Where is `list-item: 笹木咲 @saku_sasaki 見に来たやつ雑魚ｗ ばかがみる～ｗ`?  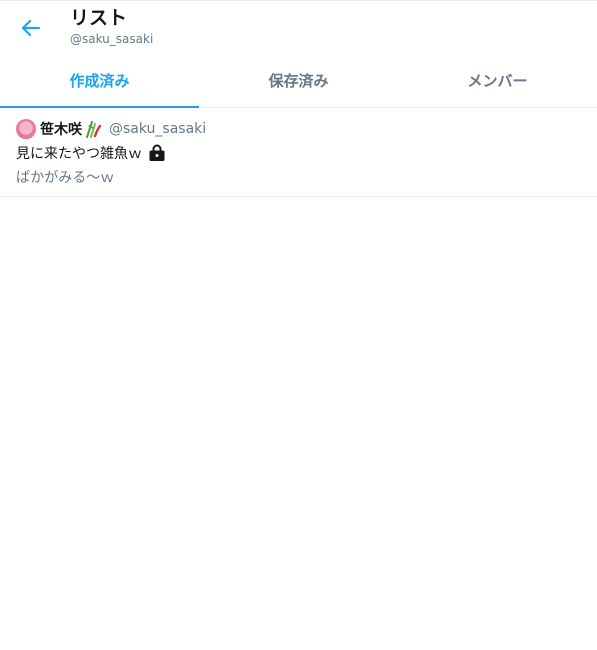
list-item: 笹木咲 @saku_sasaki 見に来たやつ雑魚ｗ ばかがみる～ｗ is located at coordinates (298, 152).